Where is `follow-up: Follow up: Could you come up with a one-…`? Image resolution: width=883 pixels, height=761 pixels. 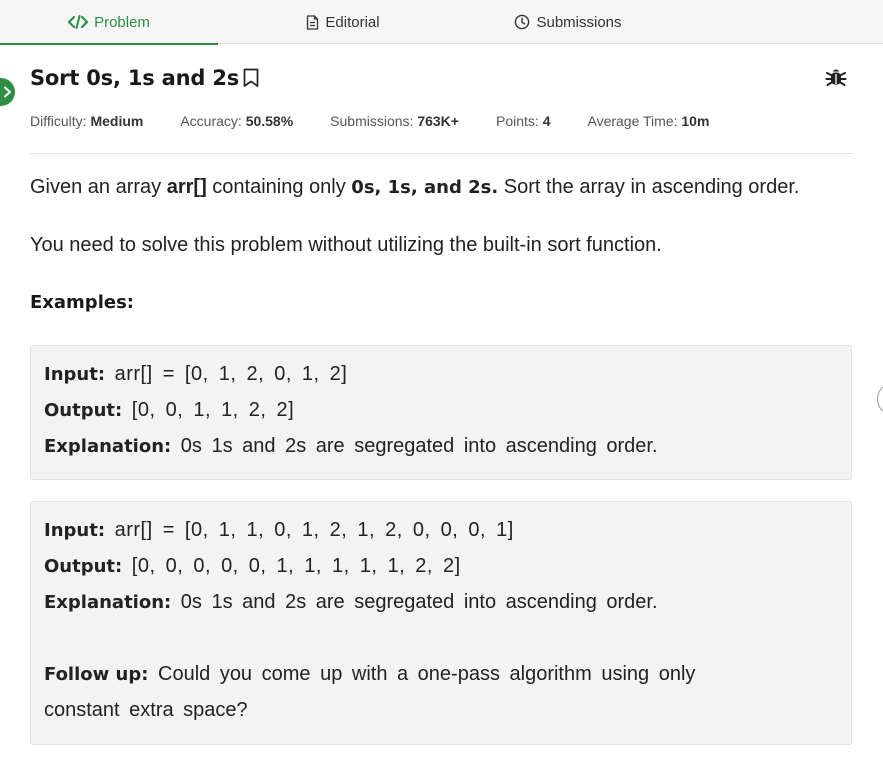 follow-up: Follow up: Could you come up with a one-… is located at coordinates (370, 674).